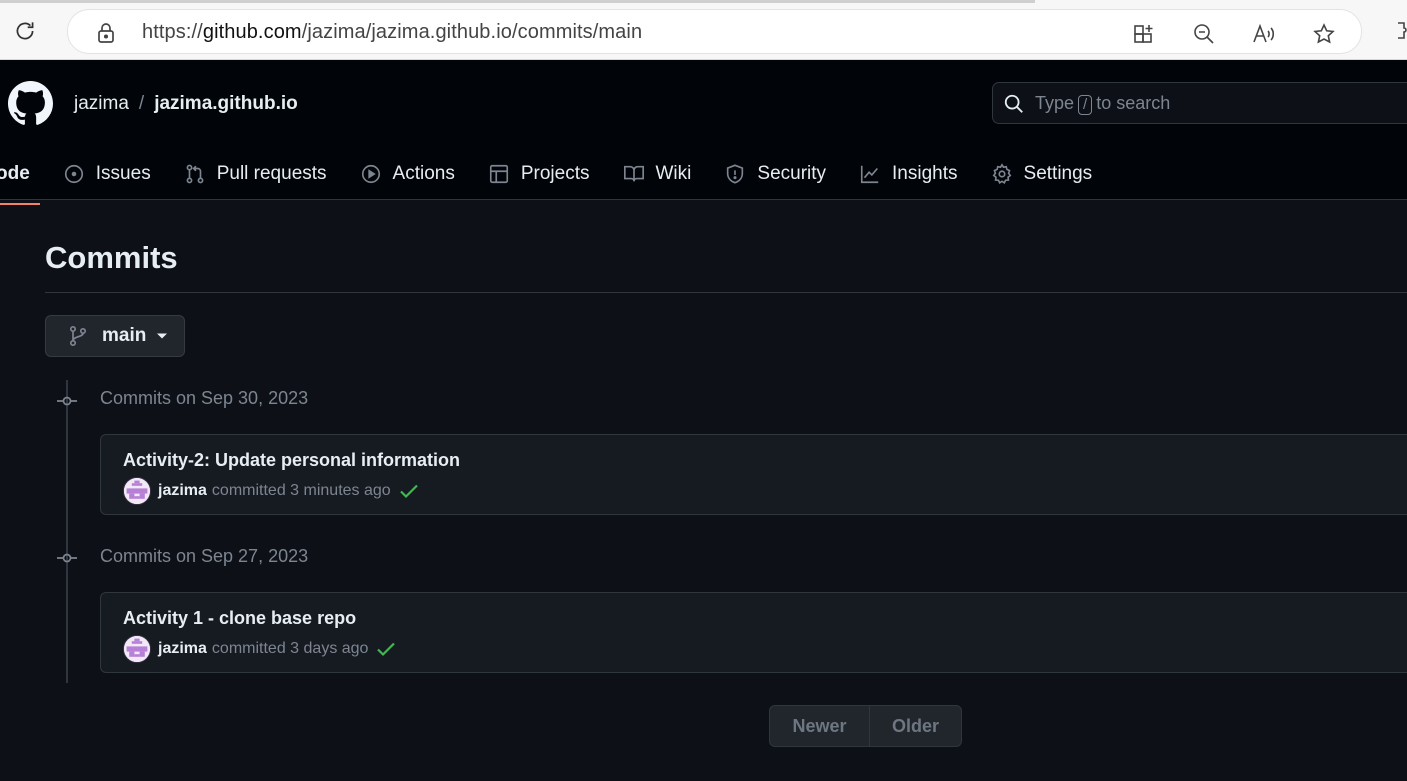  Describe the element at coordinates (735, 174) in the screenshot. I see `shield-icon` at that location.